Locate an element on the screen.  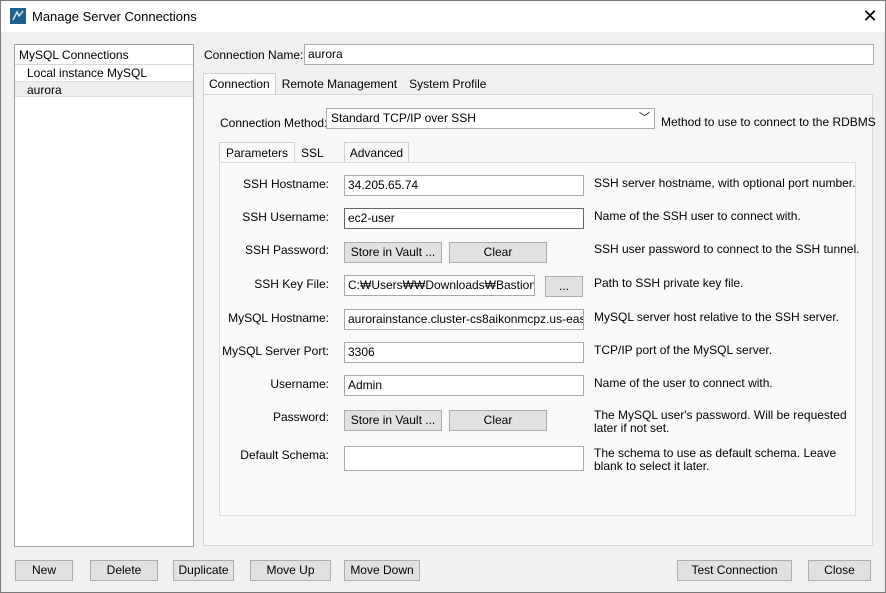
tab-parameters: Parameters is located at coordinates (257, 152).